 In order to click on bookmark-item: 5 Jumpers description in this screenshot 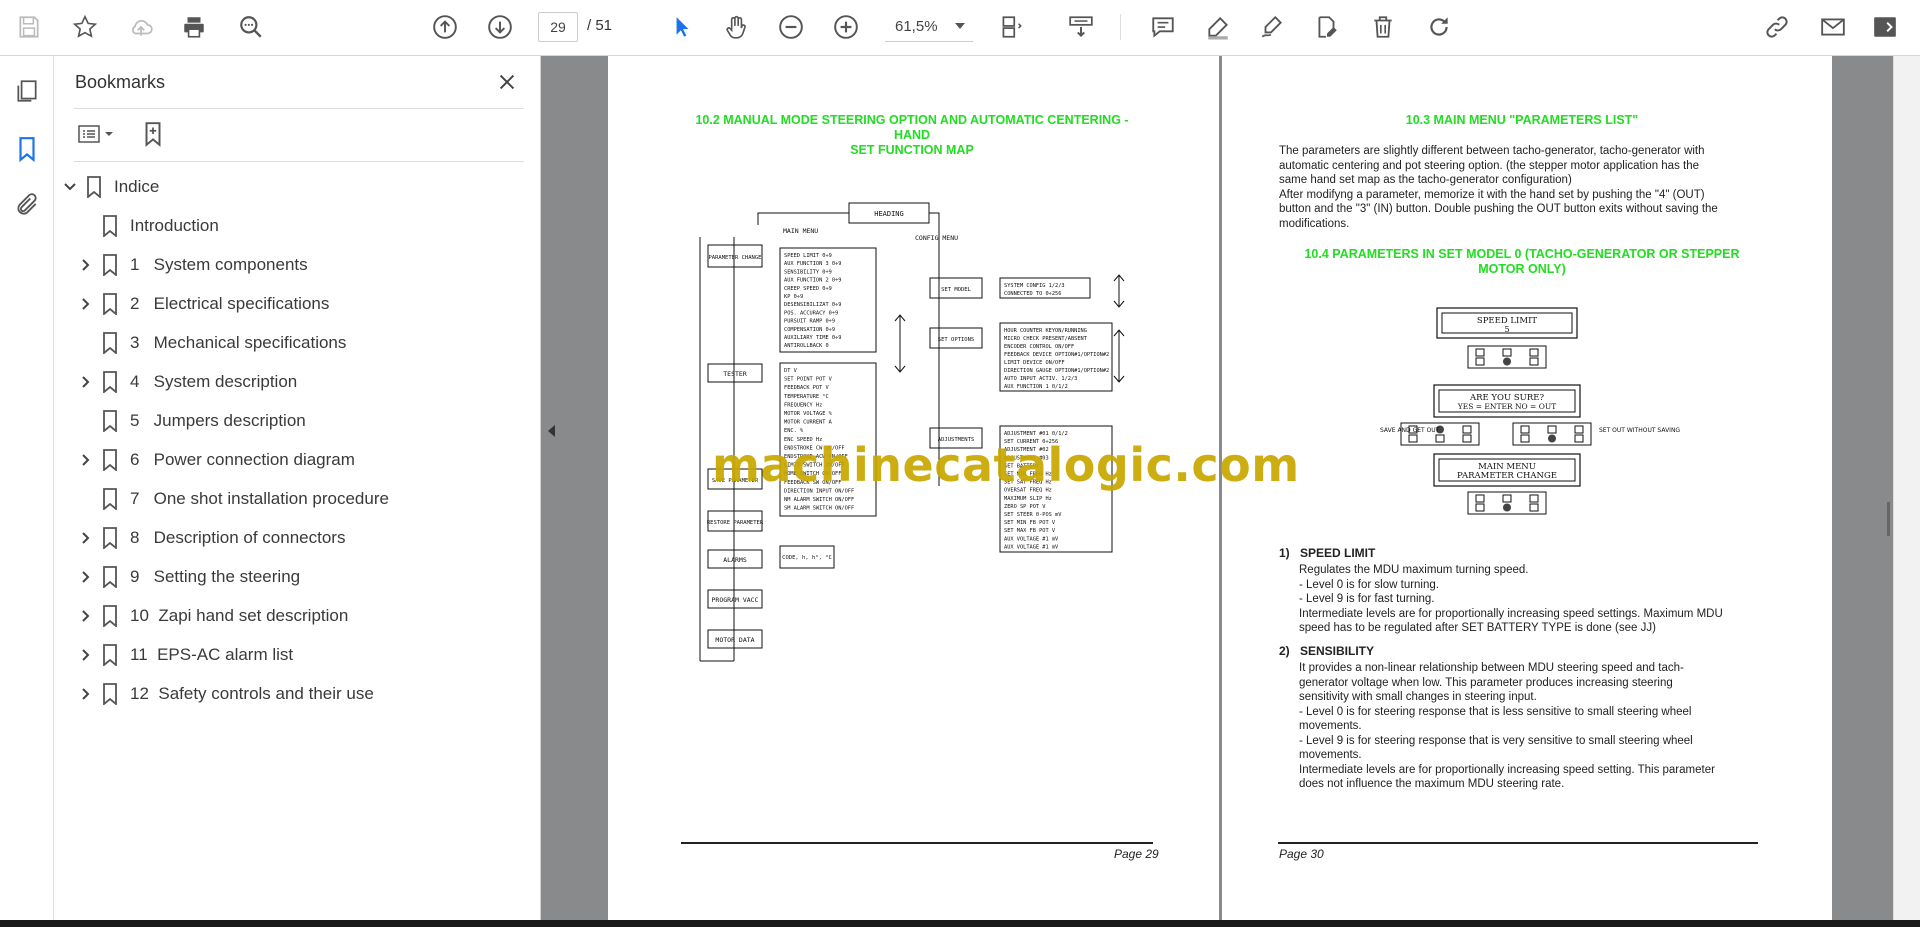, I will do `click(192, 421)`.